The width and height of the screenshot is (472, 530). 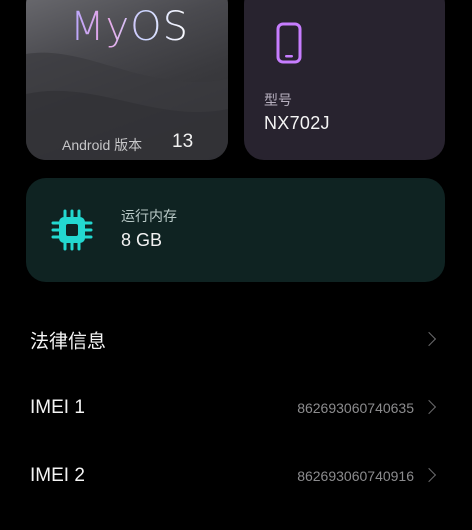 What do you see at coordinates (236, 476) in the screenshot?
I see `imei2-row: IMEI 2 862693060740916` at bounding box center [236, 476].